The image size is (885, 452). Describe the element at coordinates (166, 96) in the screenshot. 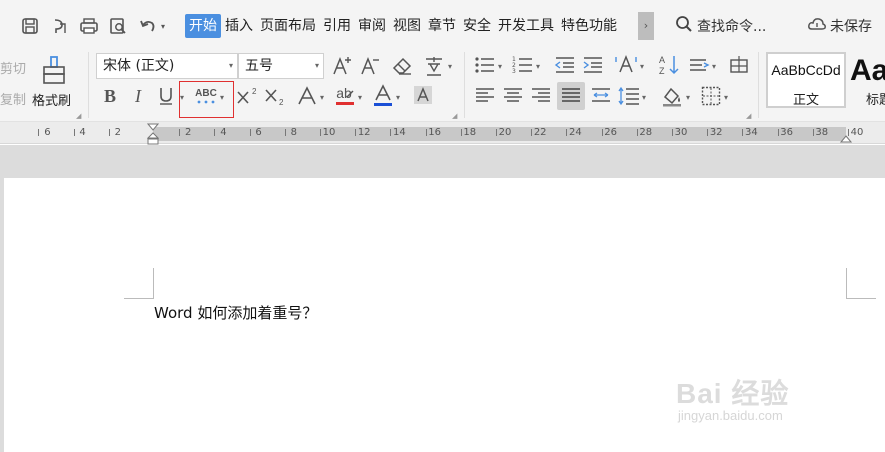

I see `underline-icon` at that location.